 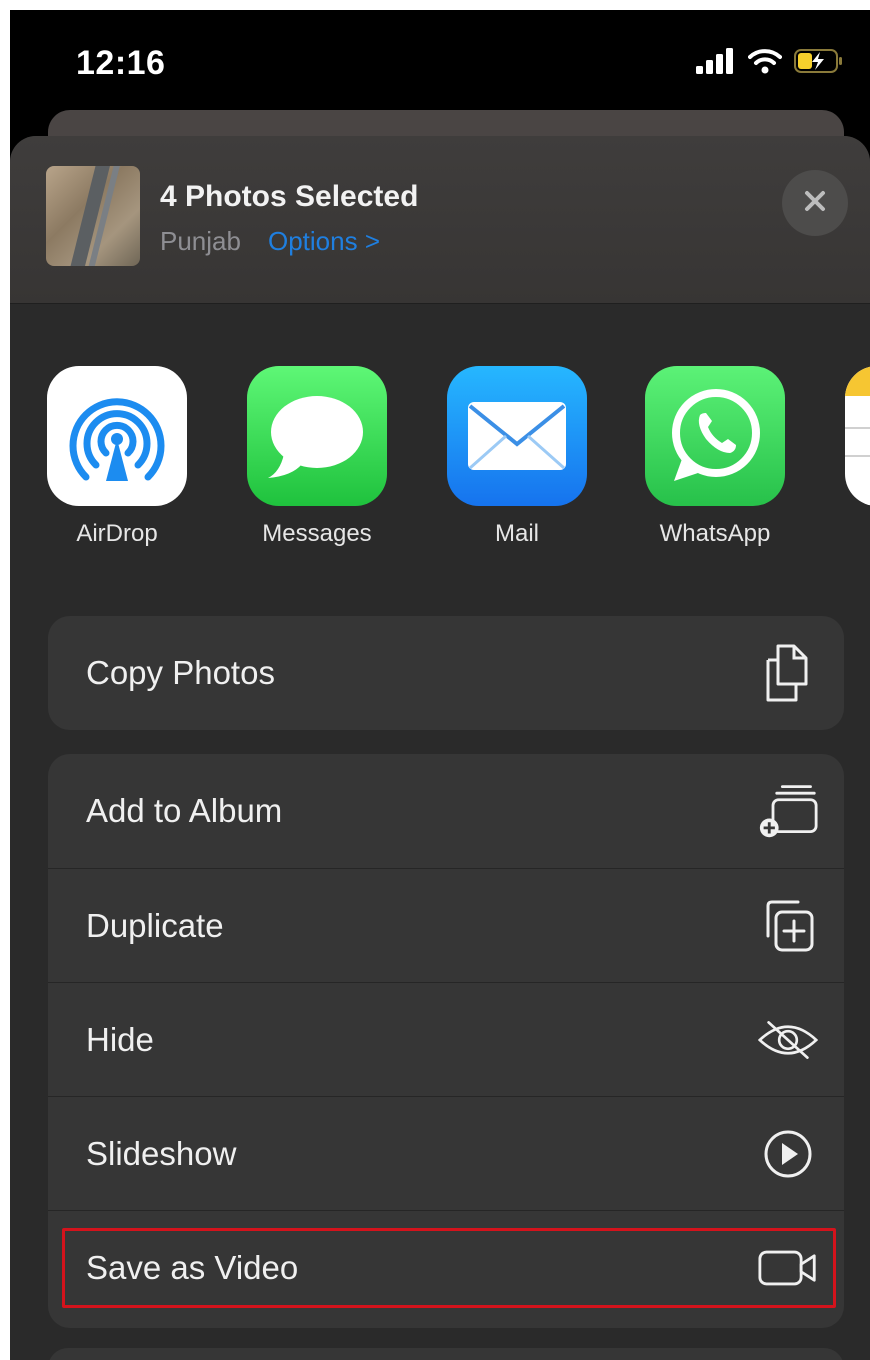 What do you see at coordinates (517, 436) in the screenshot?
I see `mail-icon` at bounding box center [517, 436].